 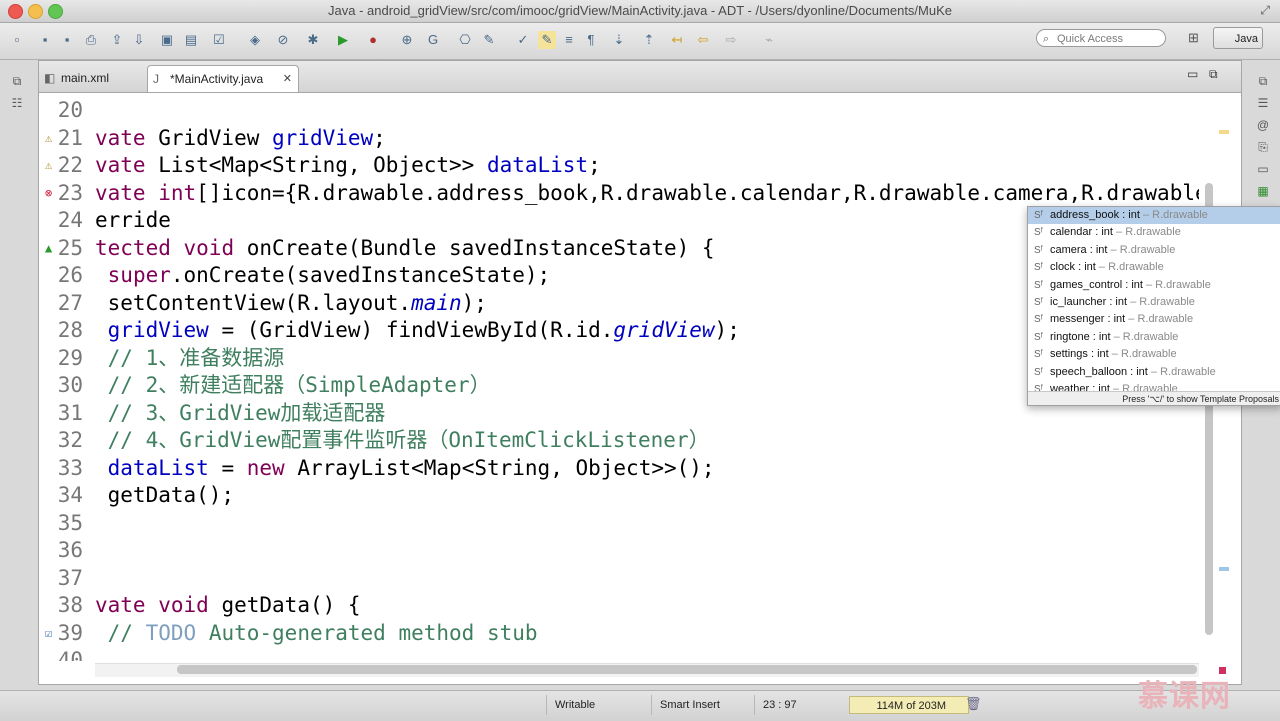 I want to click on highlight-icon: ✎, so click(x=547, y=40).